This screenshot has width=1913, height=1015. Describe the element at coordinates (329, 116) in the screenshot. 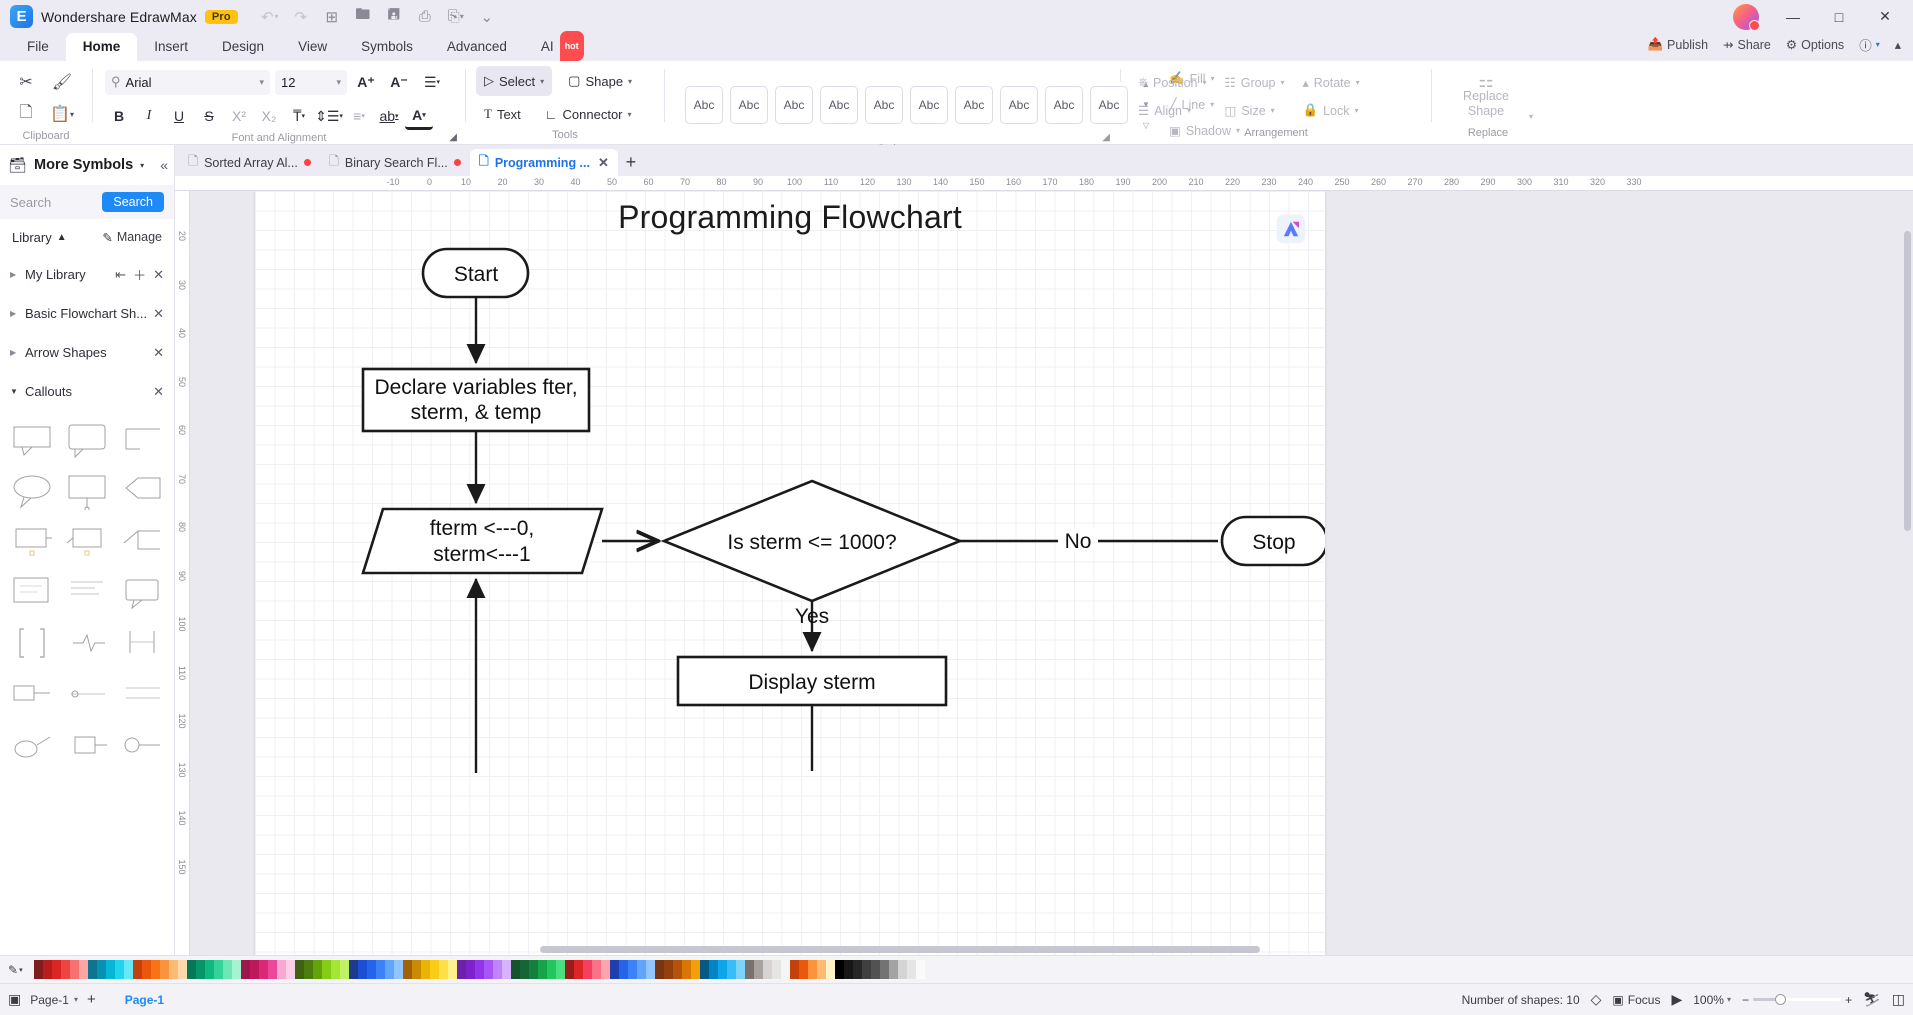

I see `line-spacing-button: ⇕☰ ▾` at that location.